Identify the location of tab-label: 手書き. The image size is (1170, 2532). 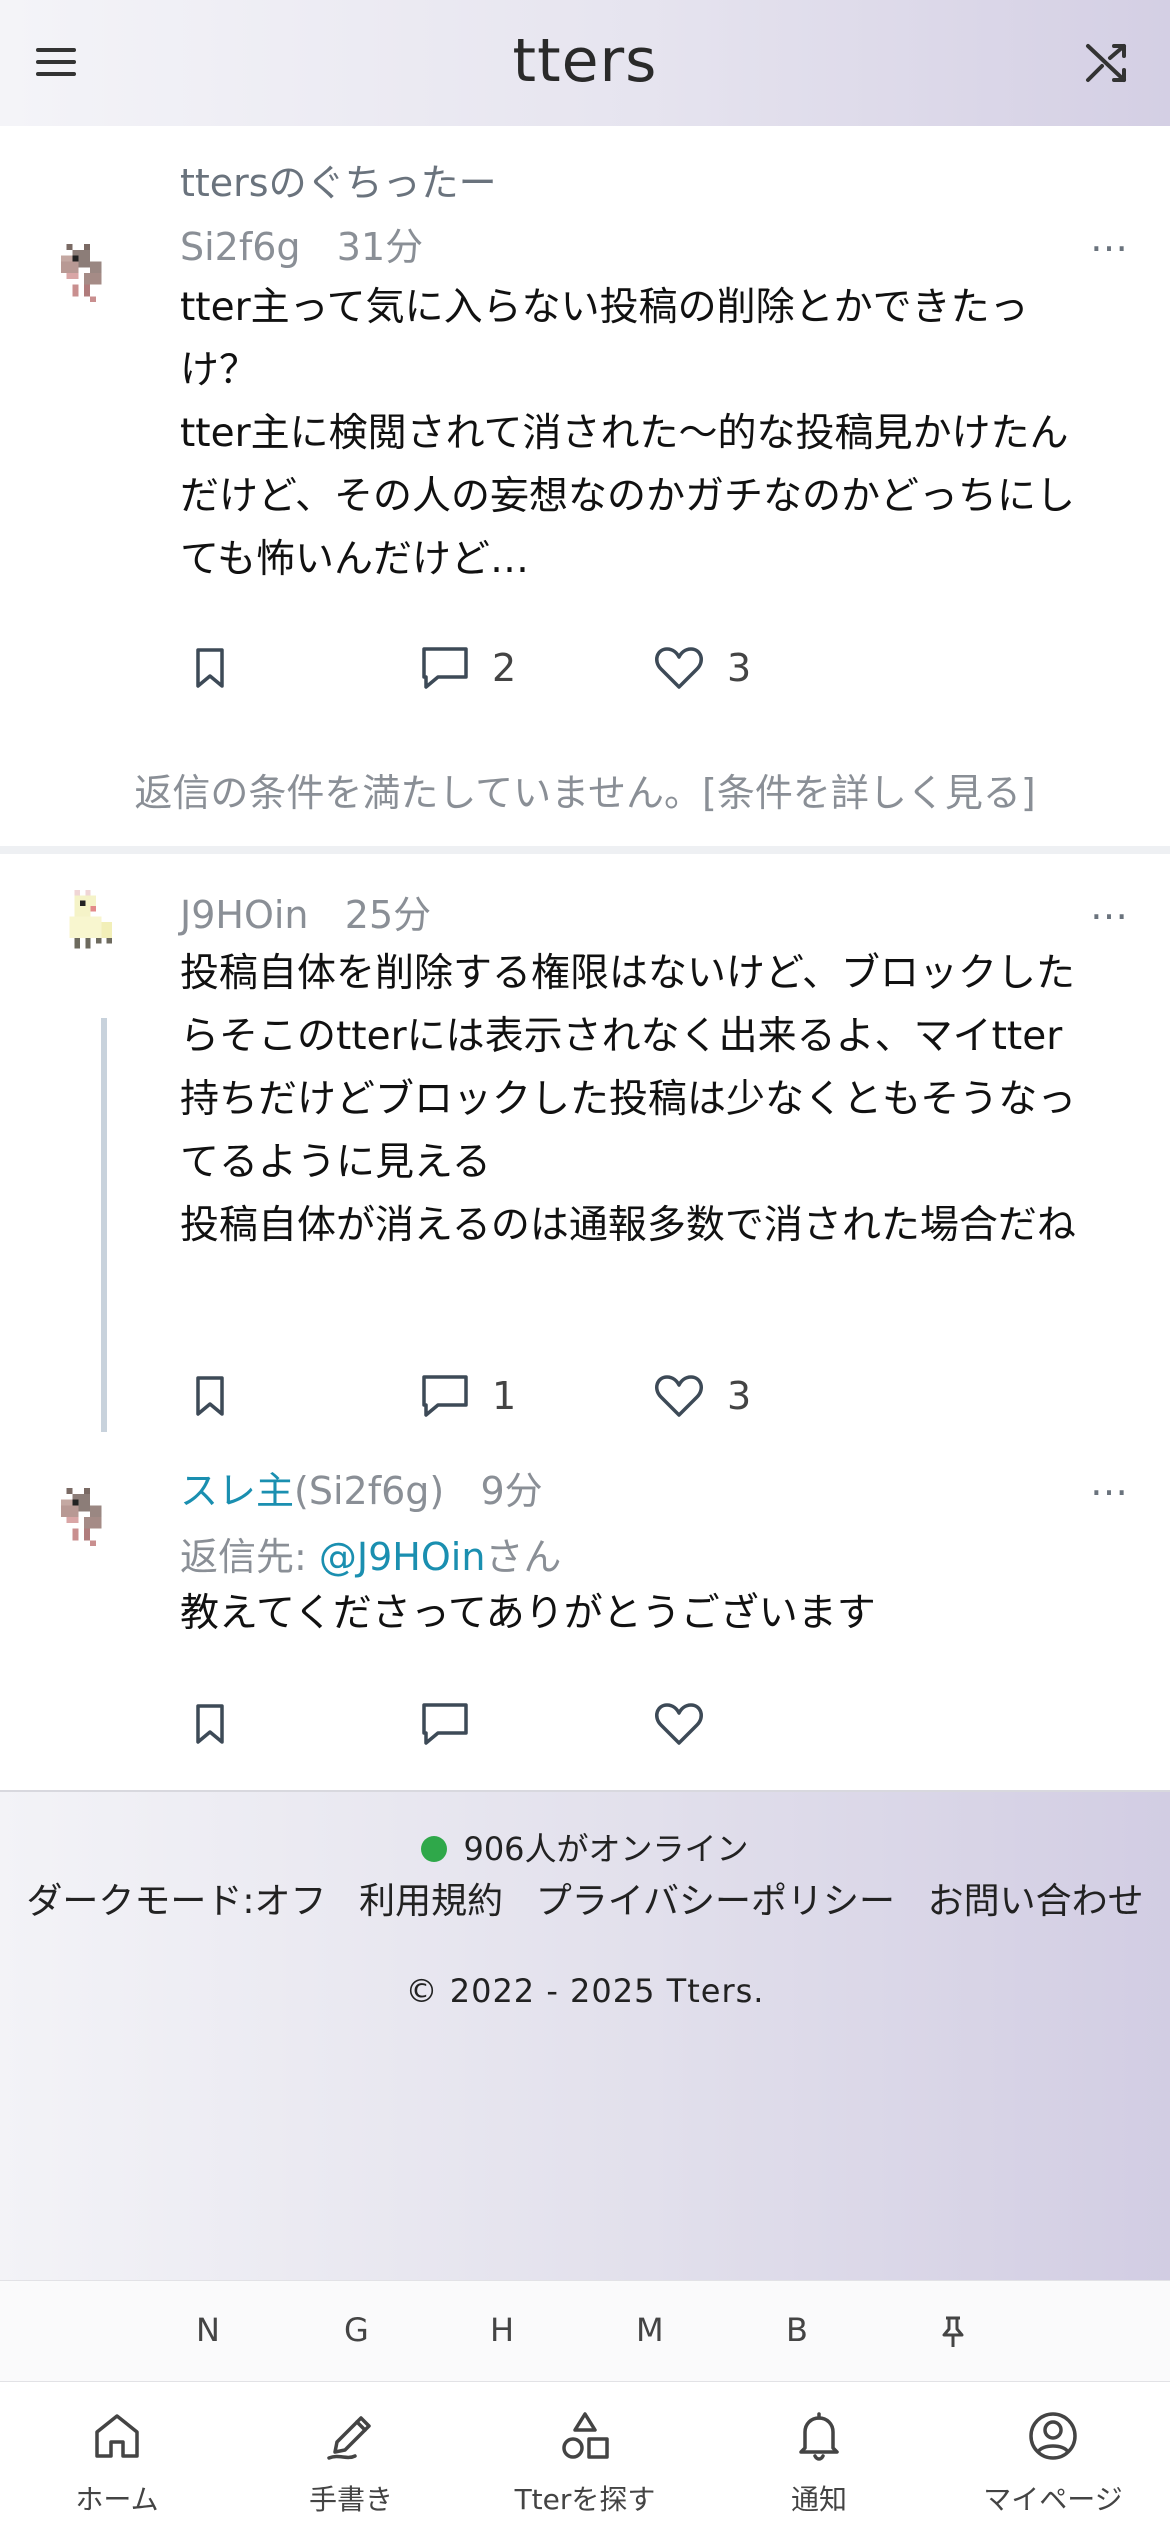
(350, 2499).